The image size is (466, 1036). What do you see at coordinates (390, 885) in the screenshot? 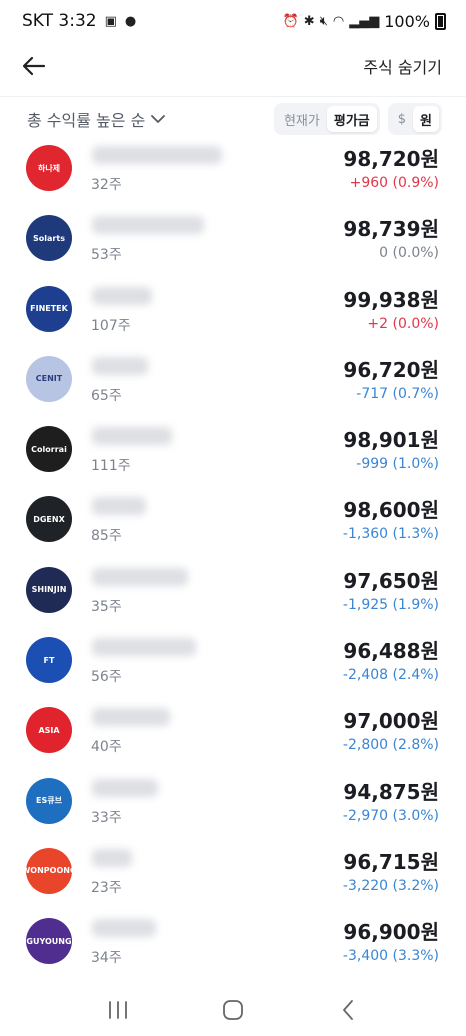
I see `profit-change: -3,220 (3.2%)` at bounding box center [390, 885].